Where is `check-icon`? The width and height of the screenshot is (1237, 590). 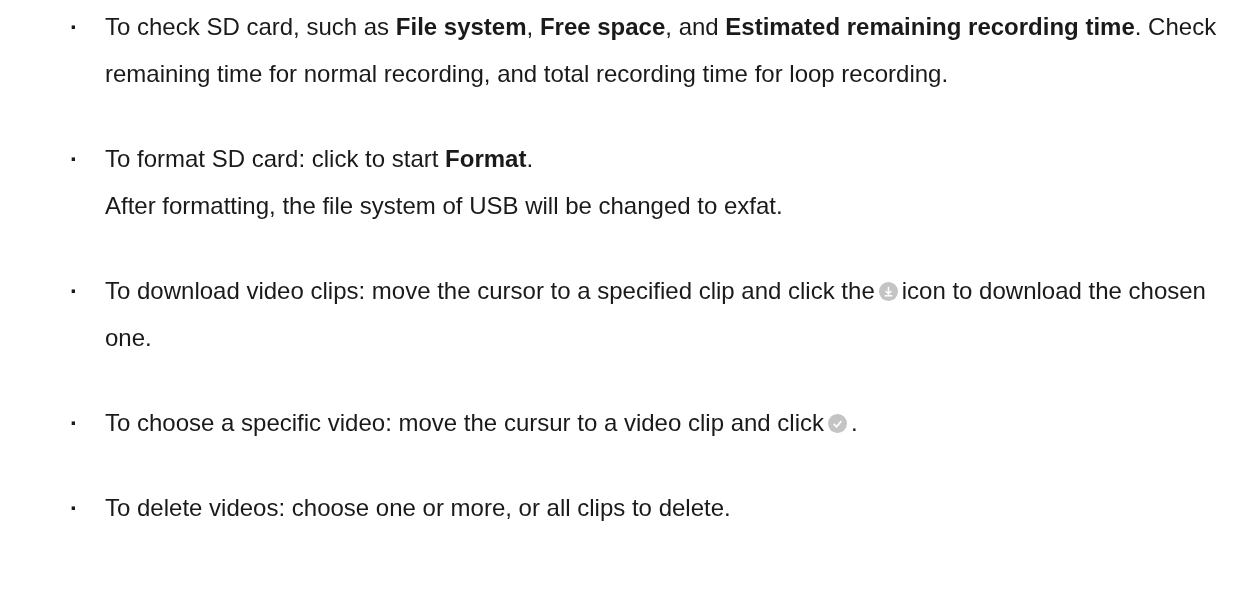
check-icon is located at coordinates (838, 423).